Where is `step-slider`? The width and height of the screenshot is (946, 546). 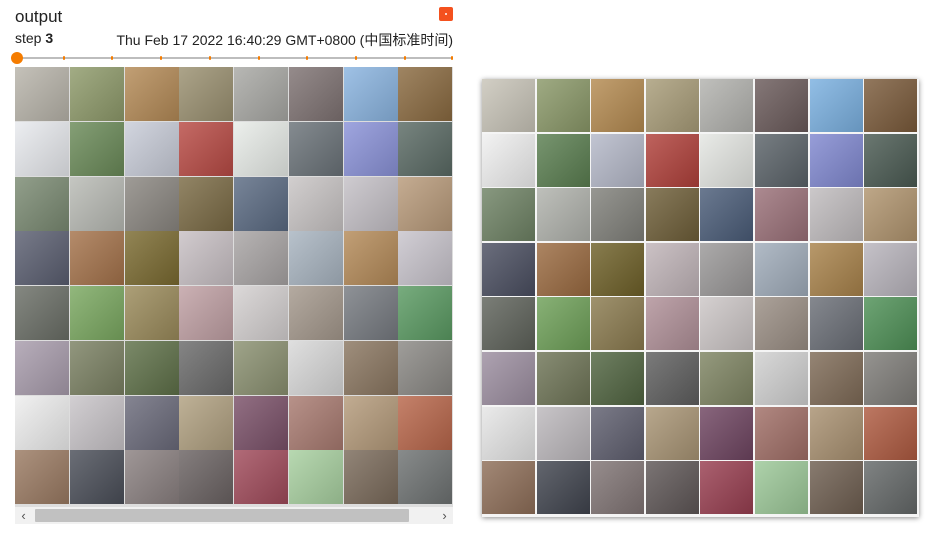
step-slider is located at coordinates (232, 58).